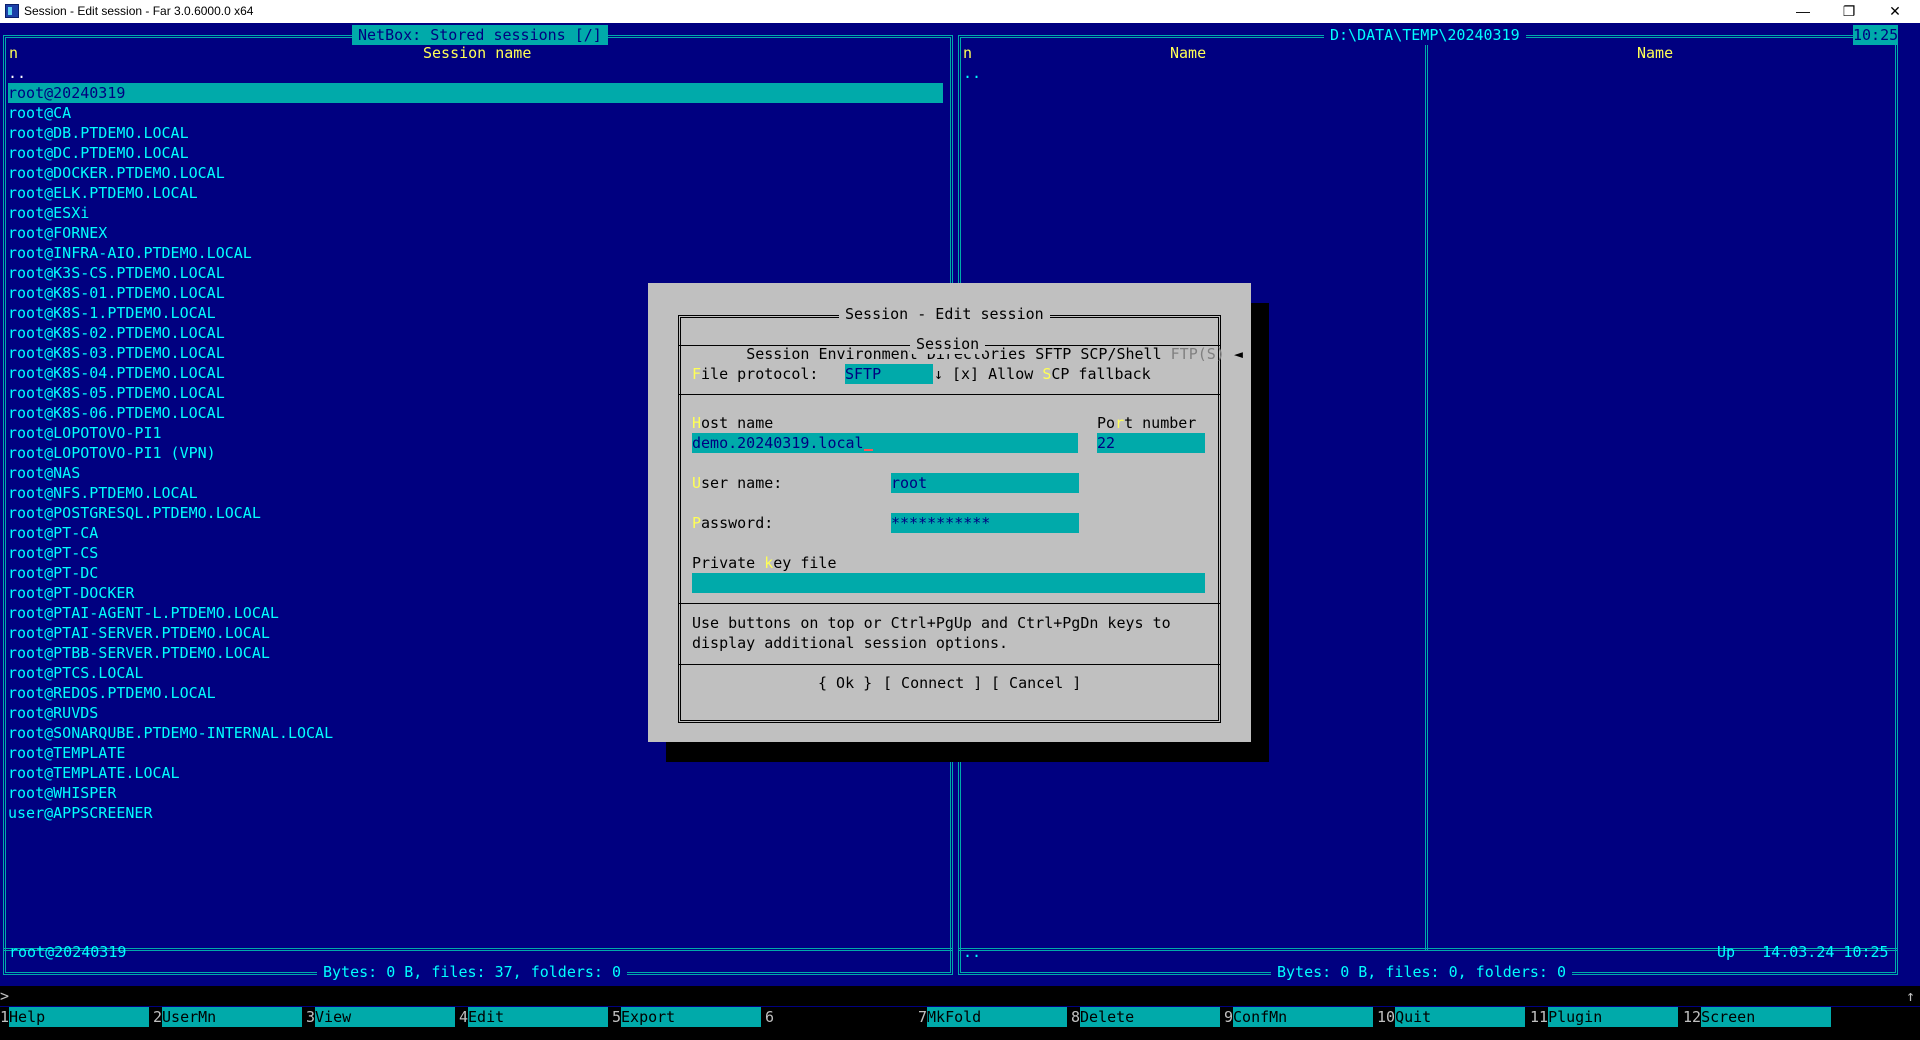  What do you see at coordinates (143, 613) in the screenshot?
I see `session-item: root@PTAI-AGENT-L.PTDEMO.LOCAL` at bounding box center [143, 613].